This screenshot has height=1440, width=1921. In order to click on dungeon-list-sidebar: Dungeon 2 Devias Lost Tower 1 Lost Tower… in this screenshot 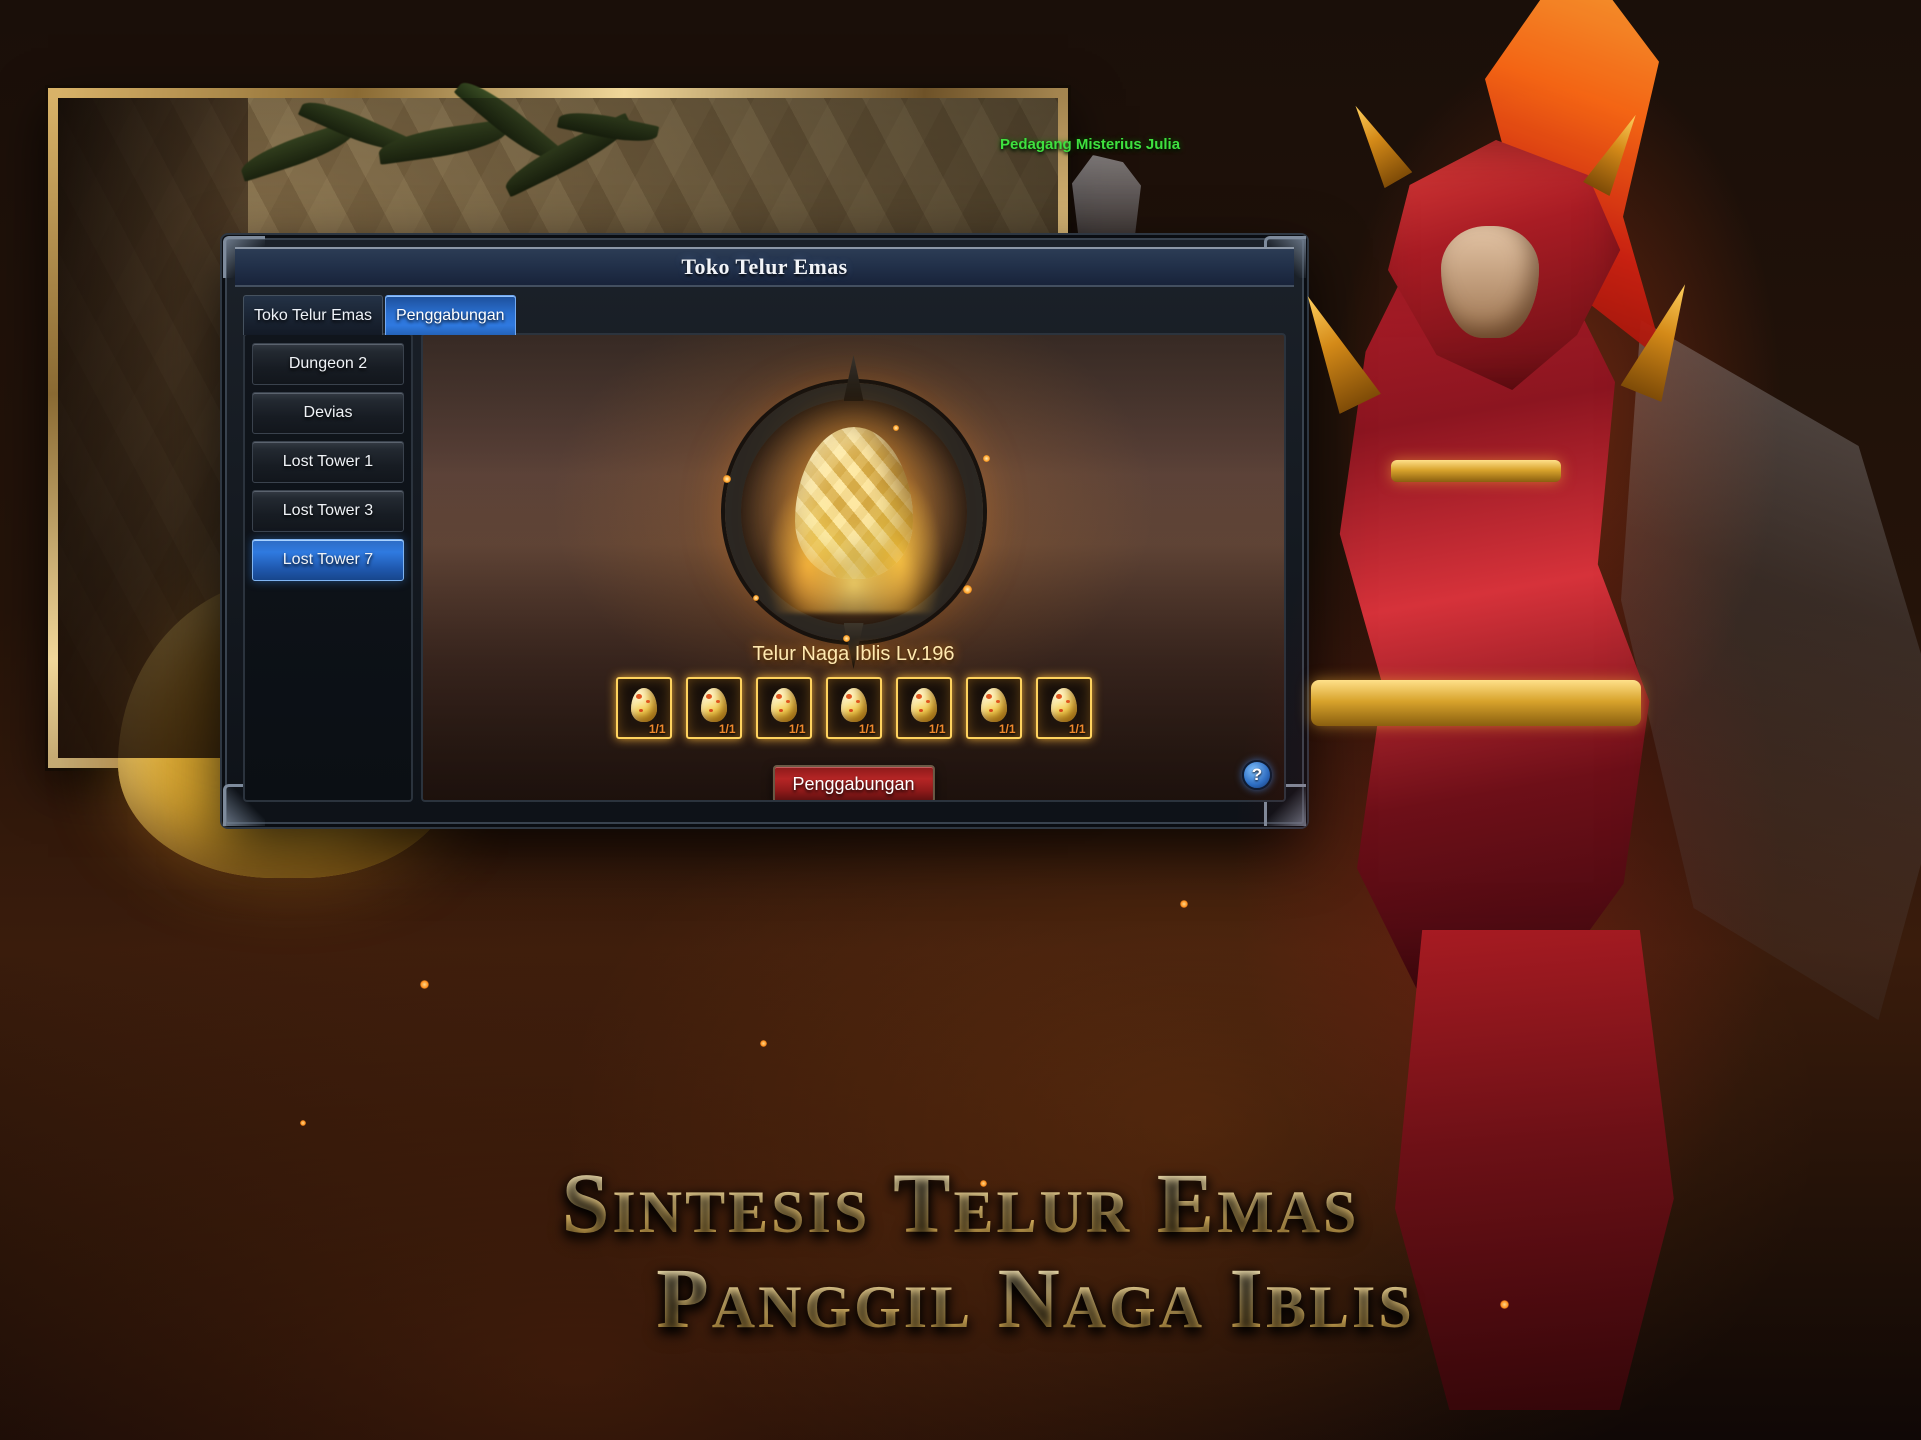, I will do `click(328, 567)`.